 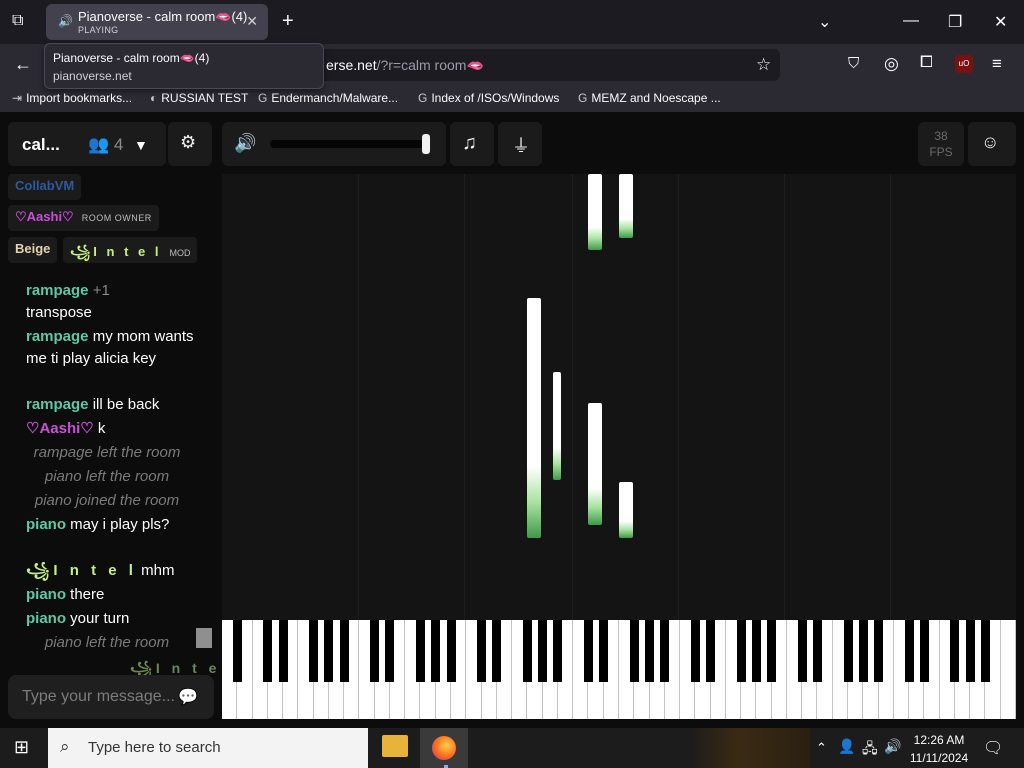 I want to click on browser-tab-active: 🔊 Pianoverse - calm room🫦(4) PLAYING ✕, so click(x=157, y=22).